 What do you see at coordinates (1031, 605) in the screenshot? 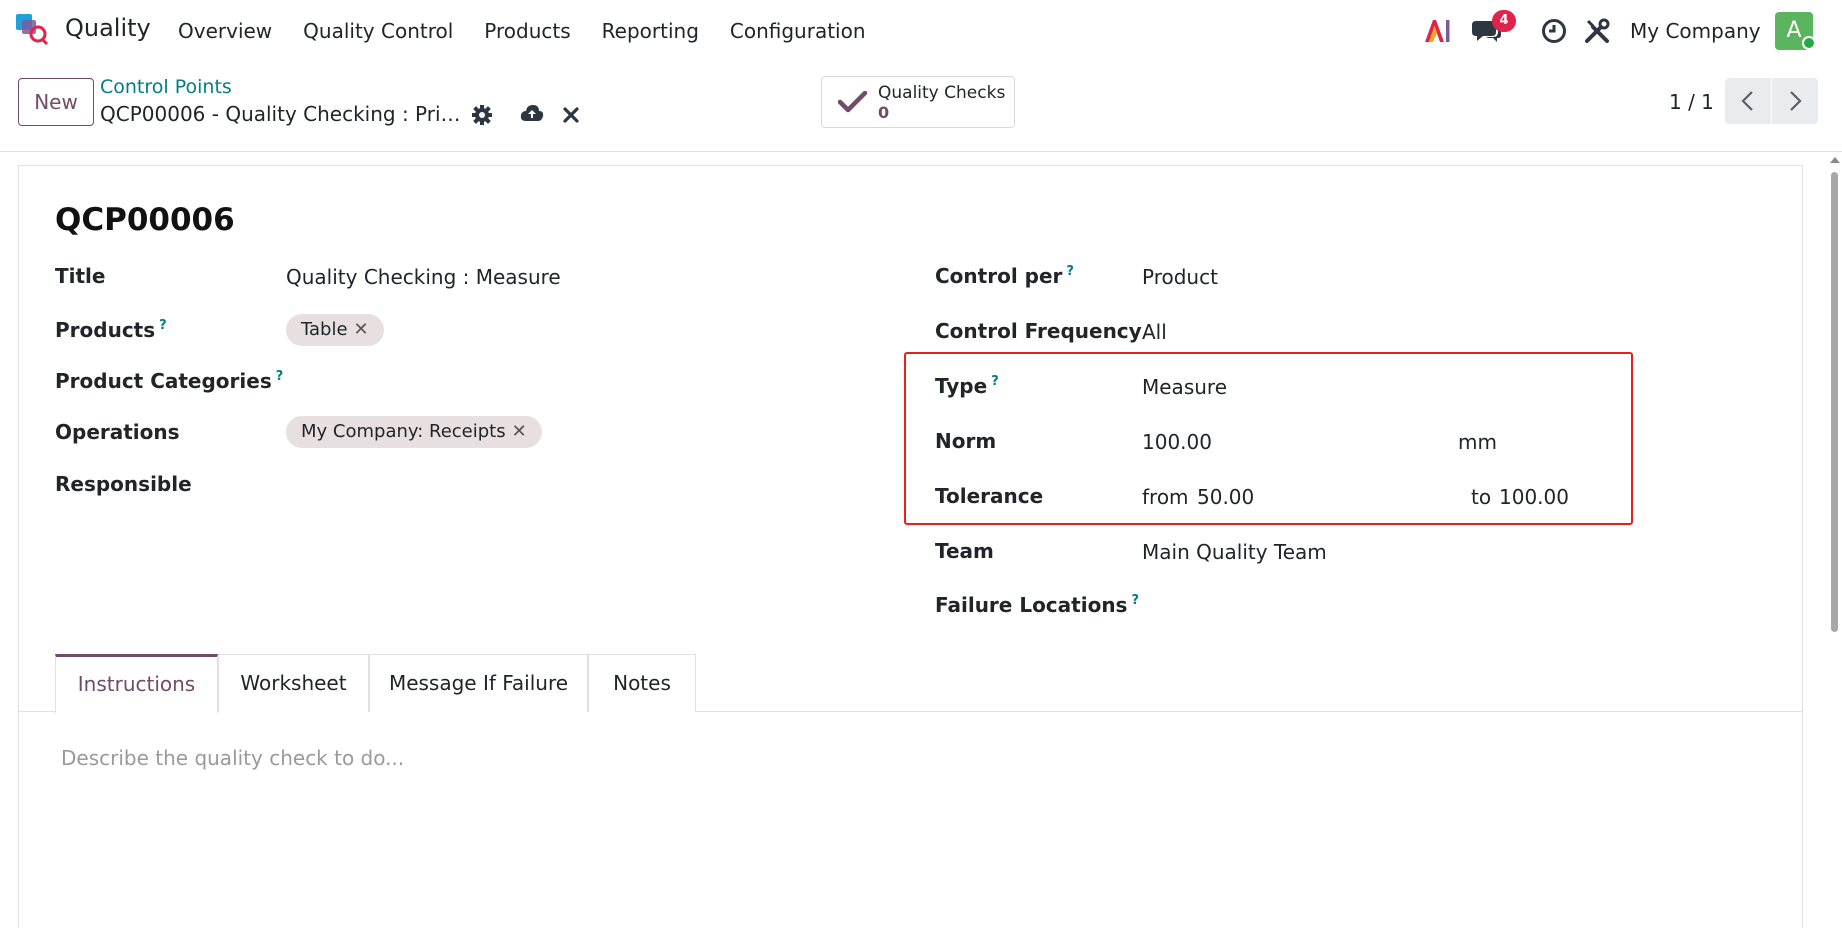
I see `failure-locations-label-text: Failure Locations` at bounding box center [1031, 605].